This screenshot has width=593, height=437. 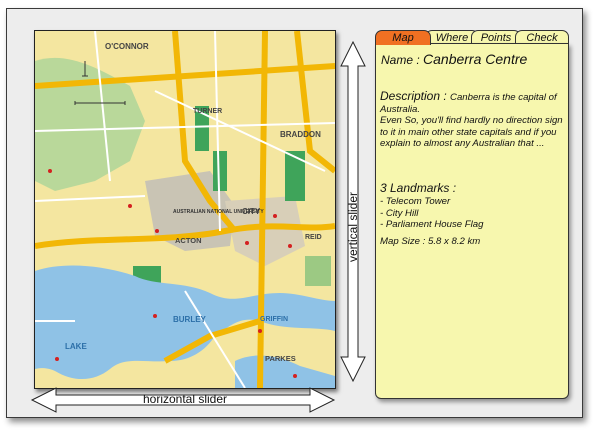 What do you see at coordinates (185, 399) in the screenshot?
I see `horizontal-slider-label: horizontal slider` at bounding box center [185, 399].